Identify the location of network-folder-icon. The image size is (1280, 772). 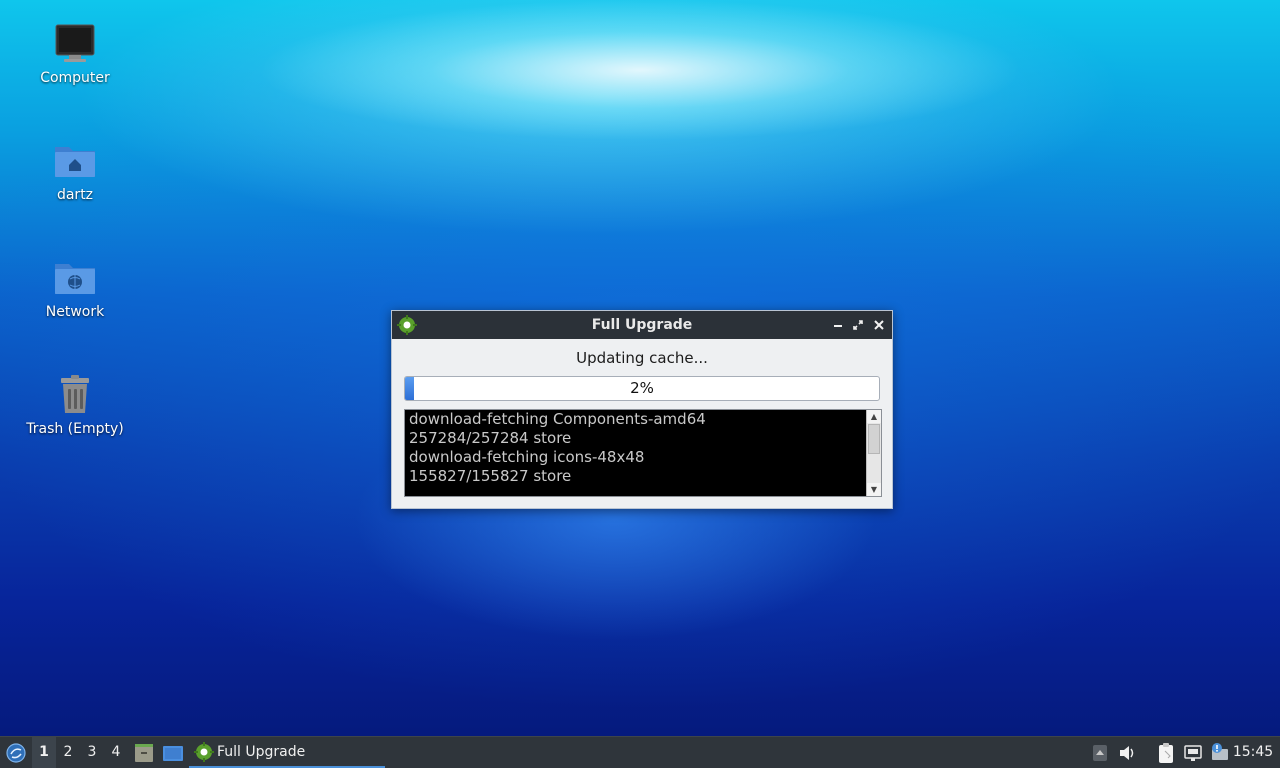
(75, 279).